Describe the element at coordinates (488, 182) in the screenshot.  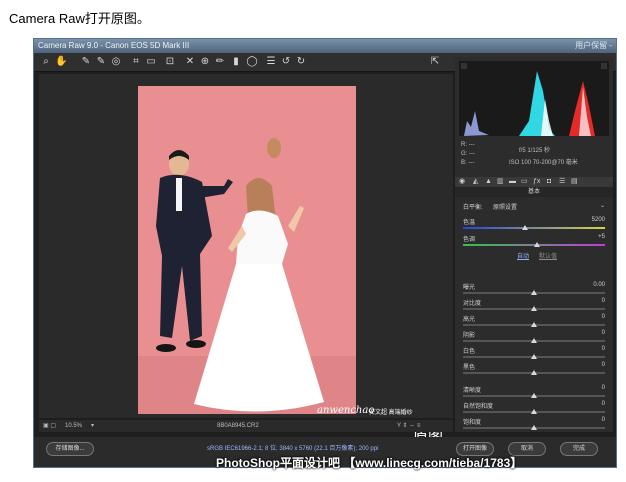
I see `detail-tab-icon: ▲` at that location.